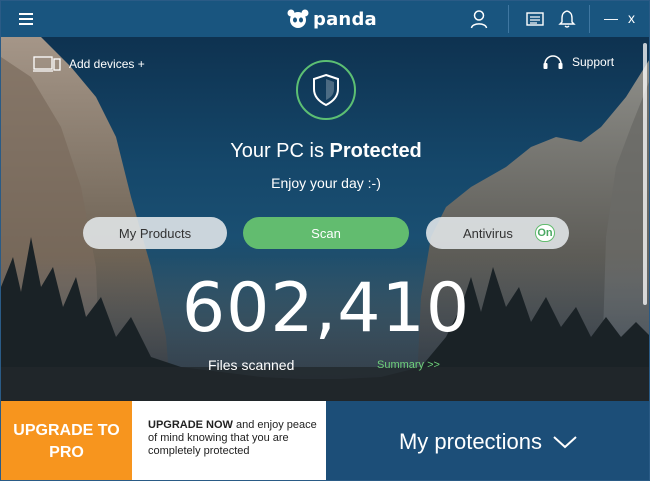 The image size is (650, 481). I want to click on my-protections-label: My protections, so click(470, 441).